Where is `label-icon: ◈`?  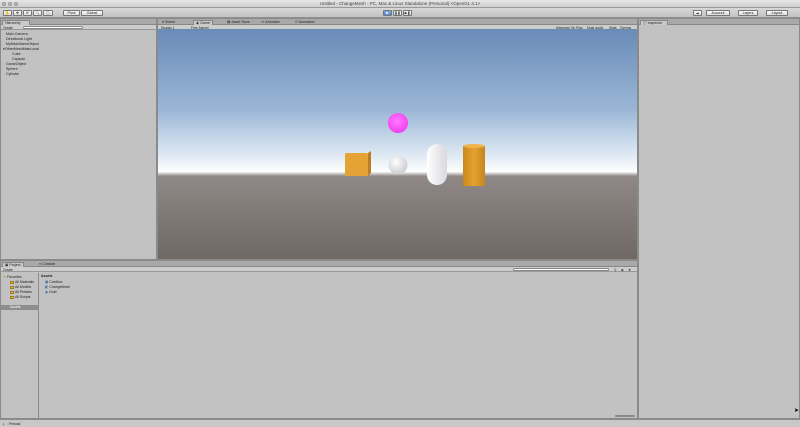
label-icon: ◈ is located at coordinates (622, 270).